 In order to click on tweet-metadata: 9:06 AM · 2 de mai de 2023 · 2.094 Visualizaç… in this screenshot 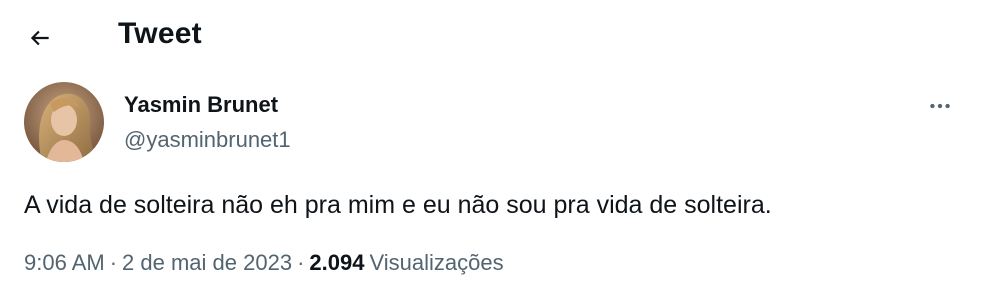, I will do `click(264, 263)`.